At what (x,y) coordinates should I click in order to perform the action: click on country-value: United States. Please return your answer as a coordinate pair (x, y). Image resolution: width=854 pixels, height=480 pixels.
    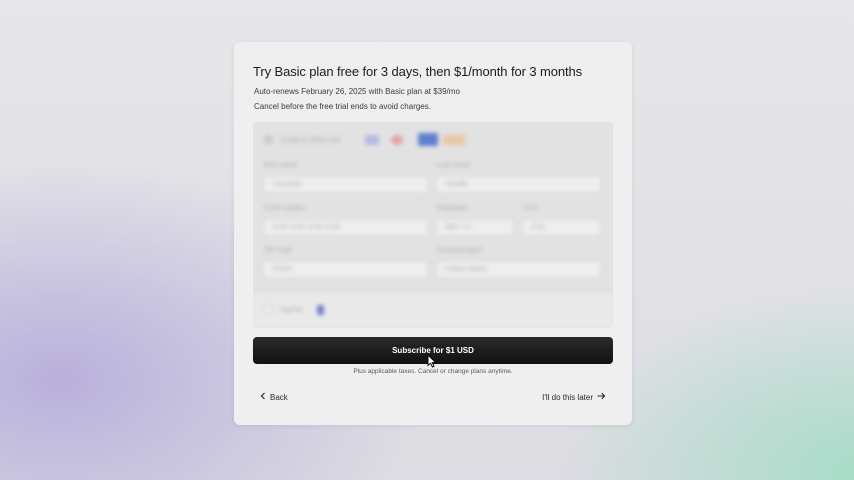
    Looking at the image, I should click on (466, 269).